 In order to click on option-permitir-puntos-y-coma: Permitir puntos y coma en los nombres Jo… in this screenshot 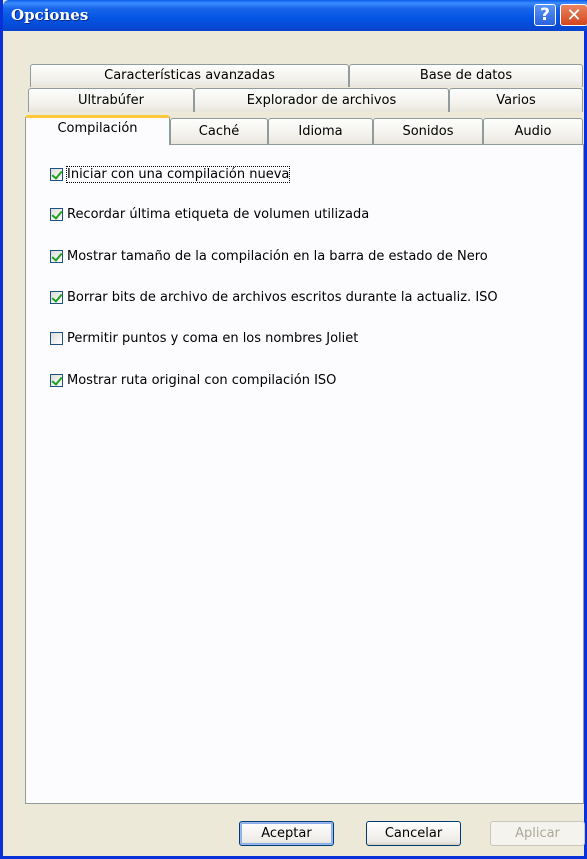, I will do `click(193, 338)`.